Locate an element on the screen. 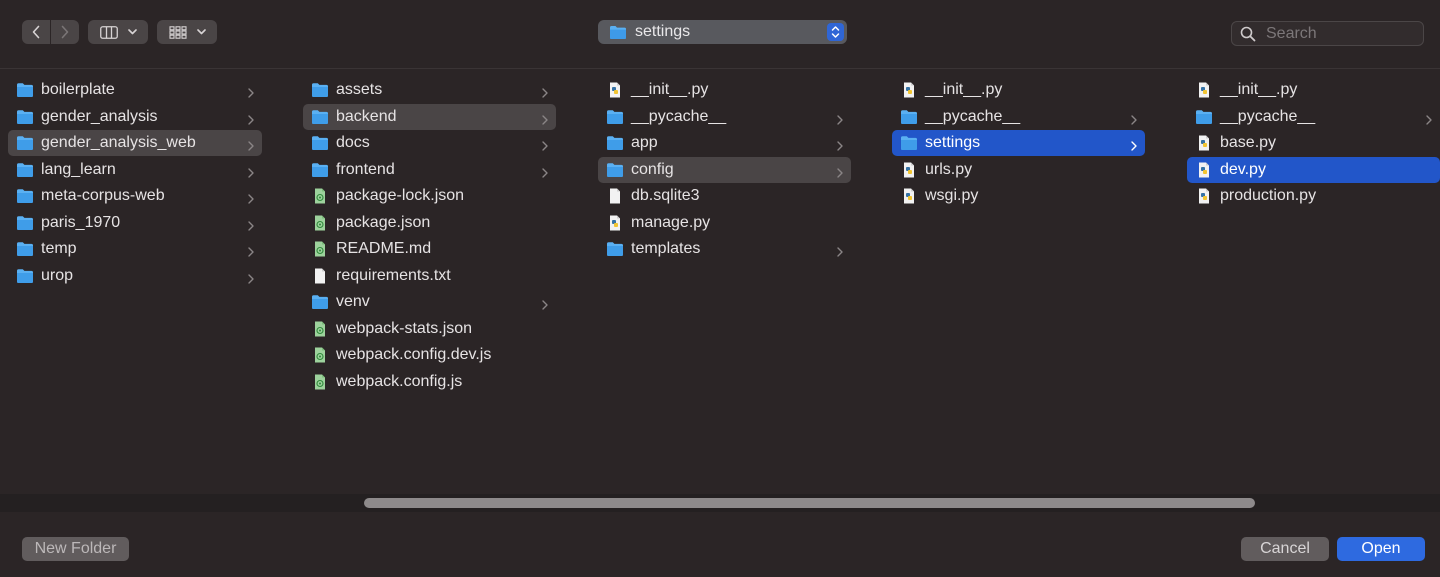 The image size is (1440, 577). folder-item: temp is located at coordinates (135, 249).